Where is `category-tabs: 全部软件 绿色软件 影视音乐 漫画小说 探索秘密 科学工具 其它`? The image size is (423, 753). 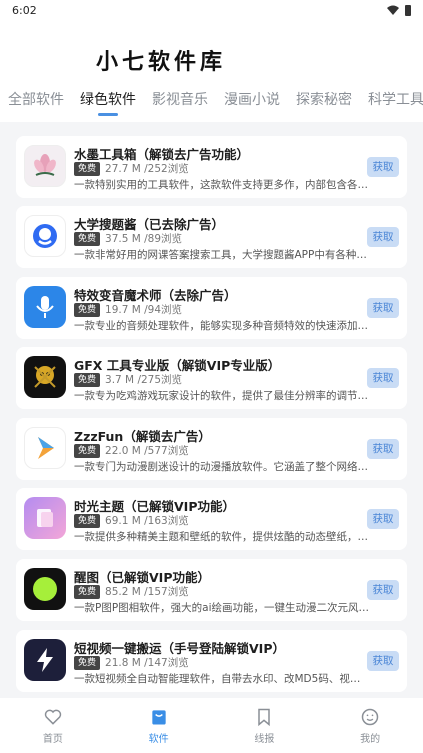 category-tabs: 全部软件 绿色软件 影视音乐 漫画小说 探索秘密 科学工具 其它 is located at coordinates (211, 100).